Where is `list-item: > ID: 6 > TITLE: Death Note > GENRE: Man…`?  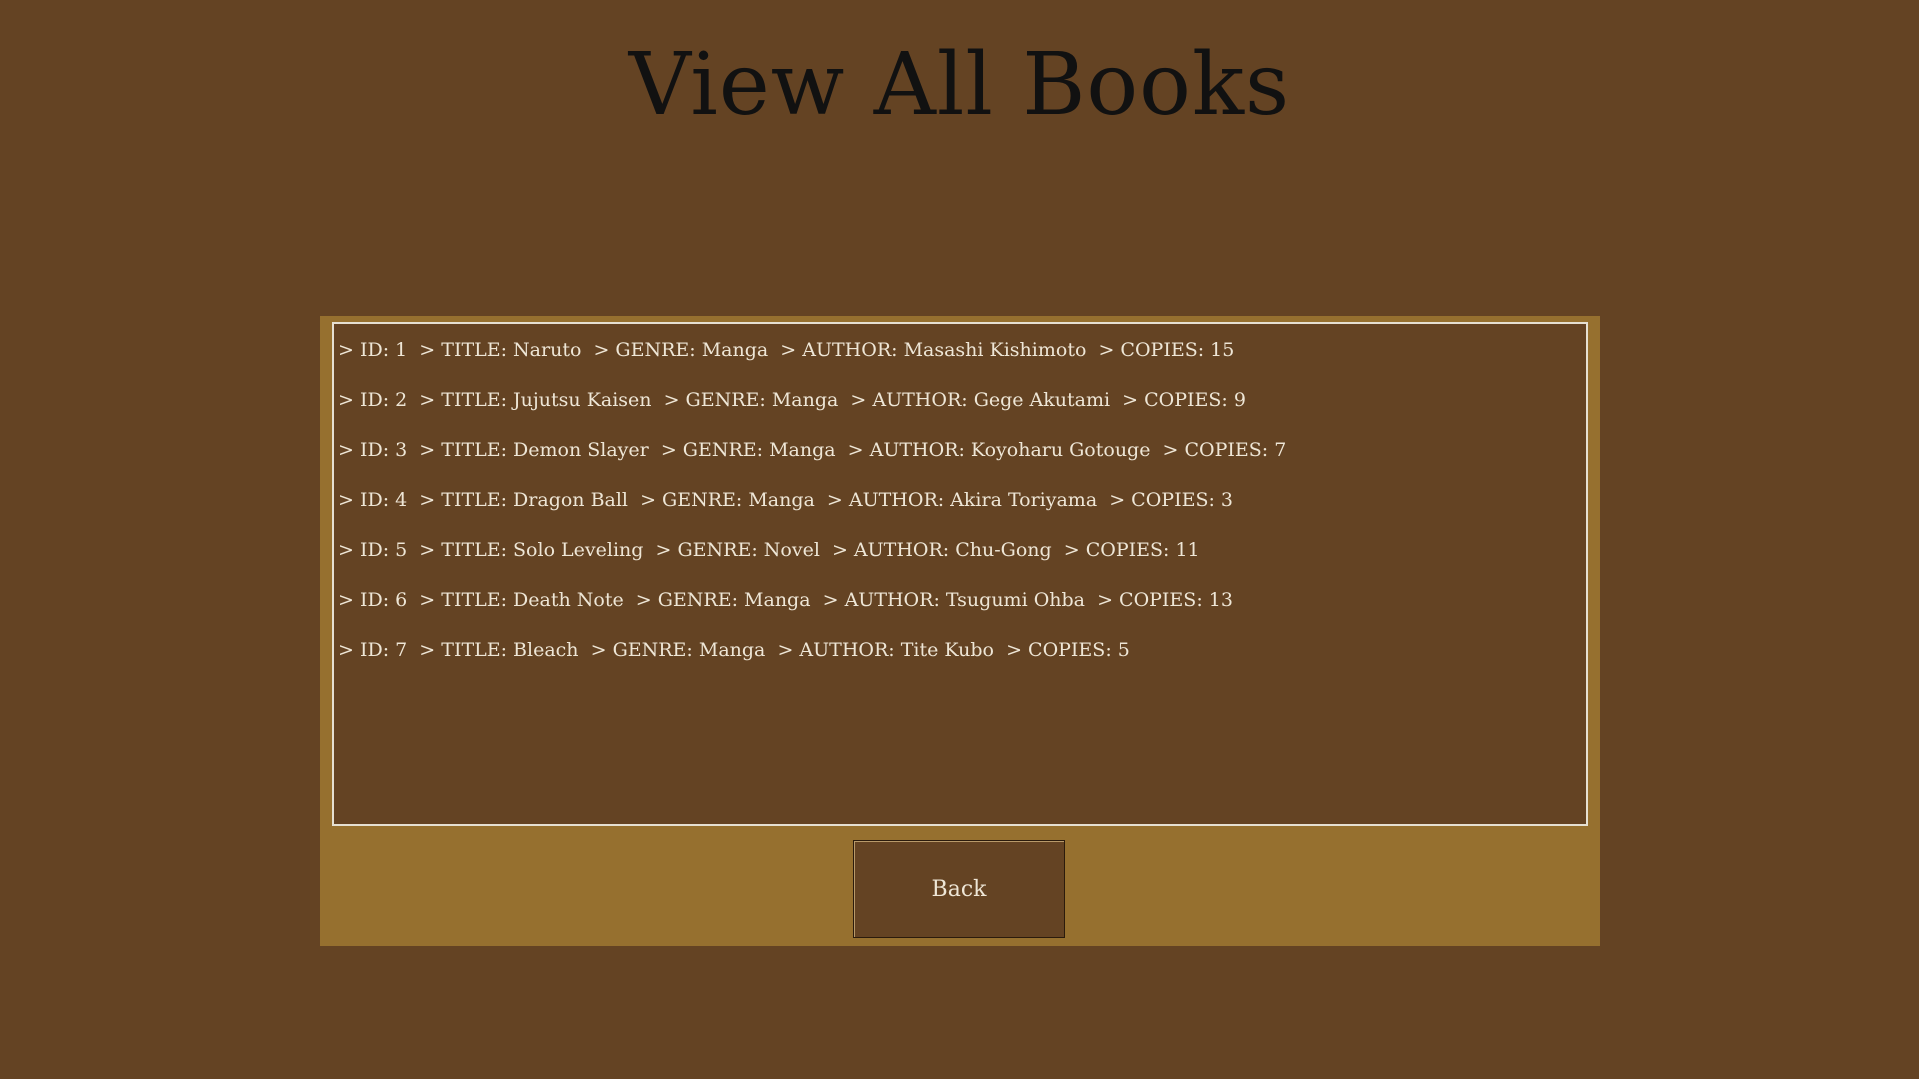
list-item: > ID: 6 > TITLE: Death Note > GENRE: Man… is located at coordinates (785, 600).